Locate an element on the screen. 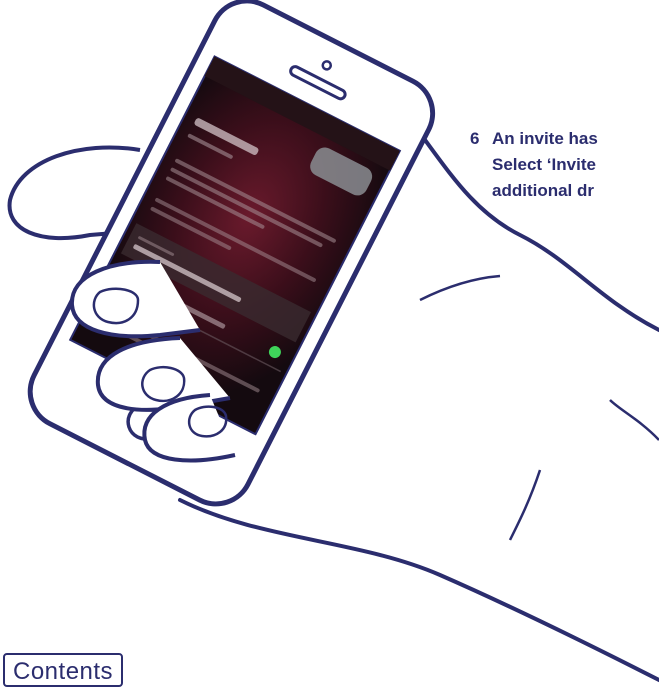 This screenshot has height=687, width=659. hand-index-line is located at coordinates (634, 420).